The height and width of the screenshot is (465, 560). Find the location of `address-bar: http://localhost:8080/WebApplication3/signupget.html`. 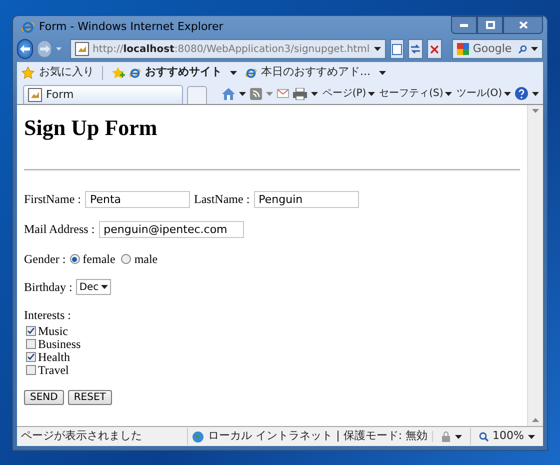

address-bar: http://localhost:8080/WebApplication3/signupget.html is located at coordinates (228, 49).